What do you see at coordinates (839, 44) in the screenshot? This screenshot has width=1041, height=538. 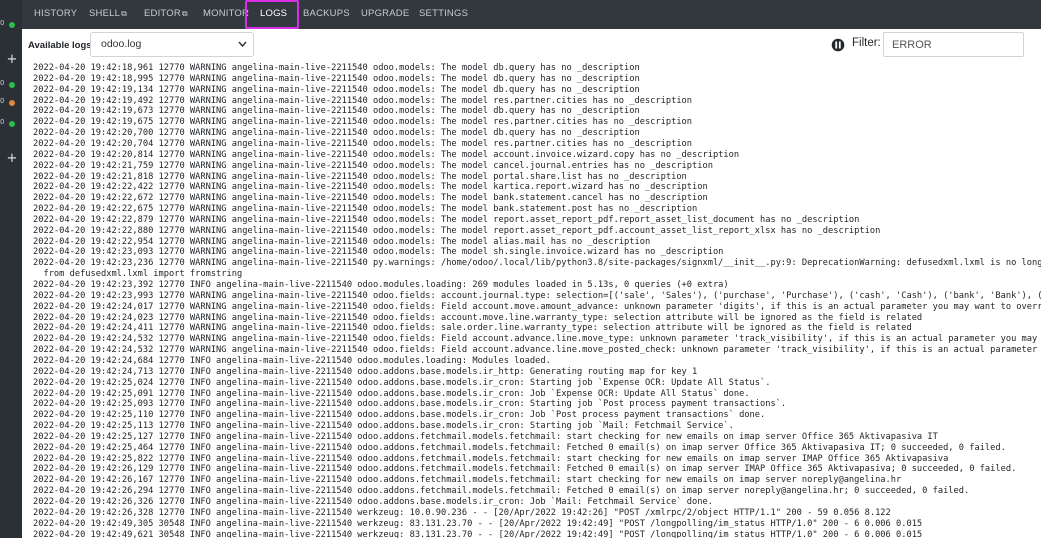 I see `pause-icon` at bounding box center [839, 44].